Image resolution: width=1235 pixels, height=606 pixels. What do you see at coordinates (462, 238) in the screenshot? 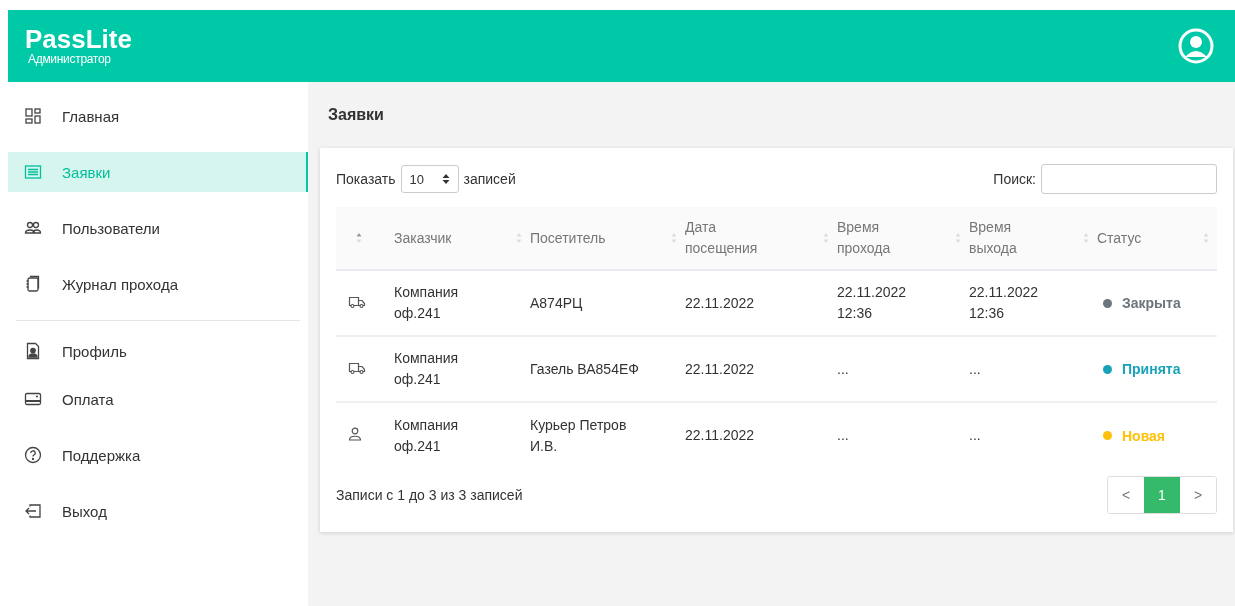
I see `column-header: Заказчик` at bounding box center [462, 238].